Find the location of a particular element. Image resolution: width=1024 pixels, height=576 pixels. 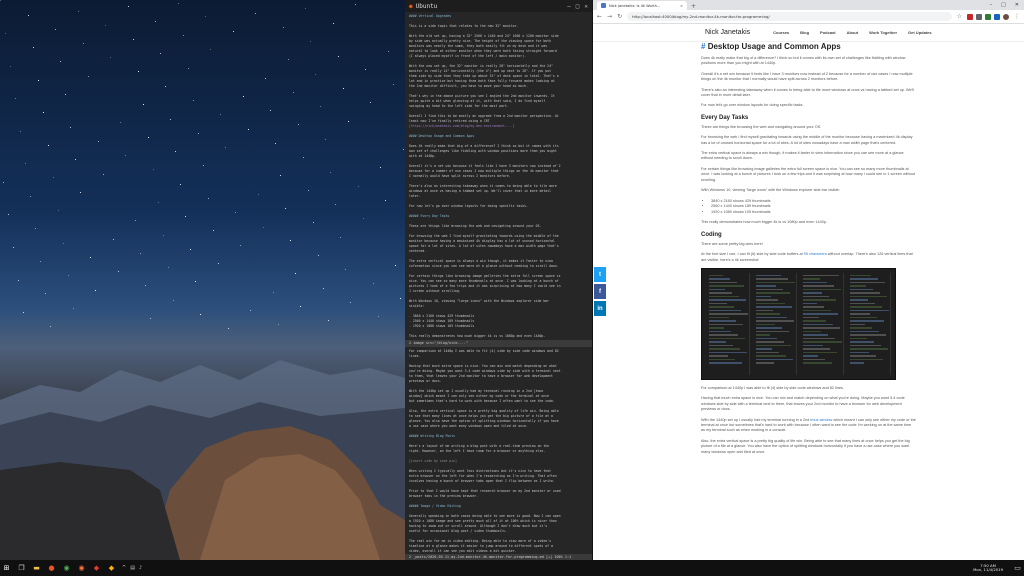

new-tab-button: + is located at coordinates (693, 6).